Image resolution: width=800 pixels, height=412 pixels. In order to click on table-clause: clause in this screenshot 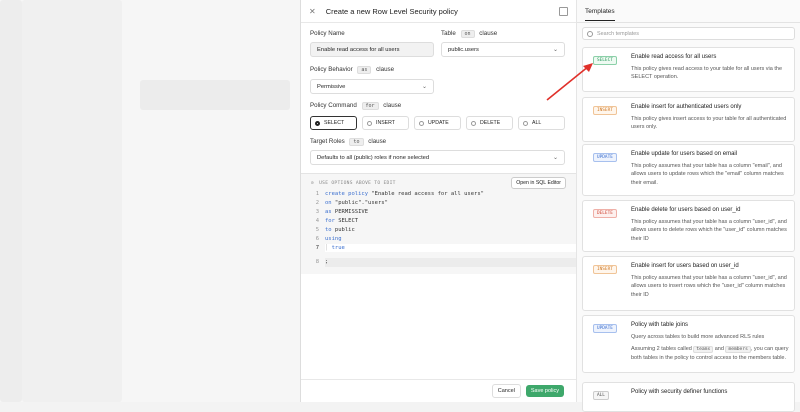, I will do `click(488, 33)`.